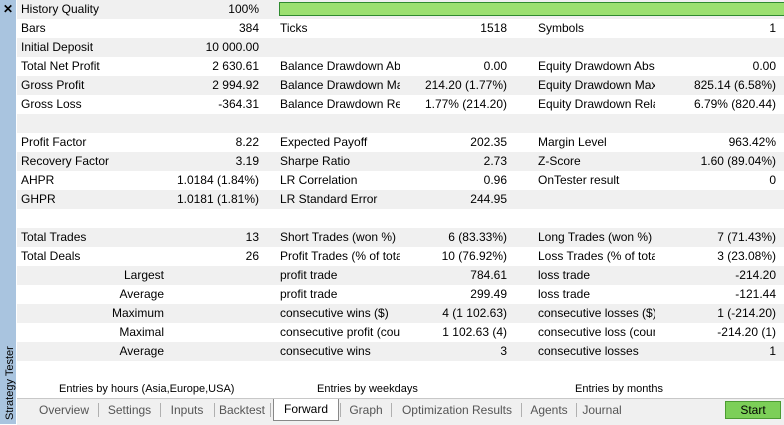 The height and width of the screenshot is (425, 784). What do you see at coordinates (596, 256) in the screenshot?
I see `metric-label: Loss Trades (% of total)` at bounding box center [596, 256].